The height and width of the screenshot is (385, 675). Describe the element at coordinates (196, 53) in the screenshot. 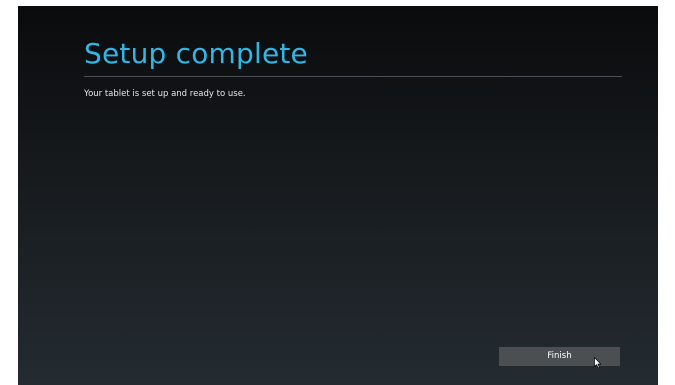

I see `page-title: Setup complete` at that location.